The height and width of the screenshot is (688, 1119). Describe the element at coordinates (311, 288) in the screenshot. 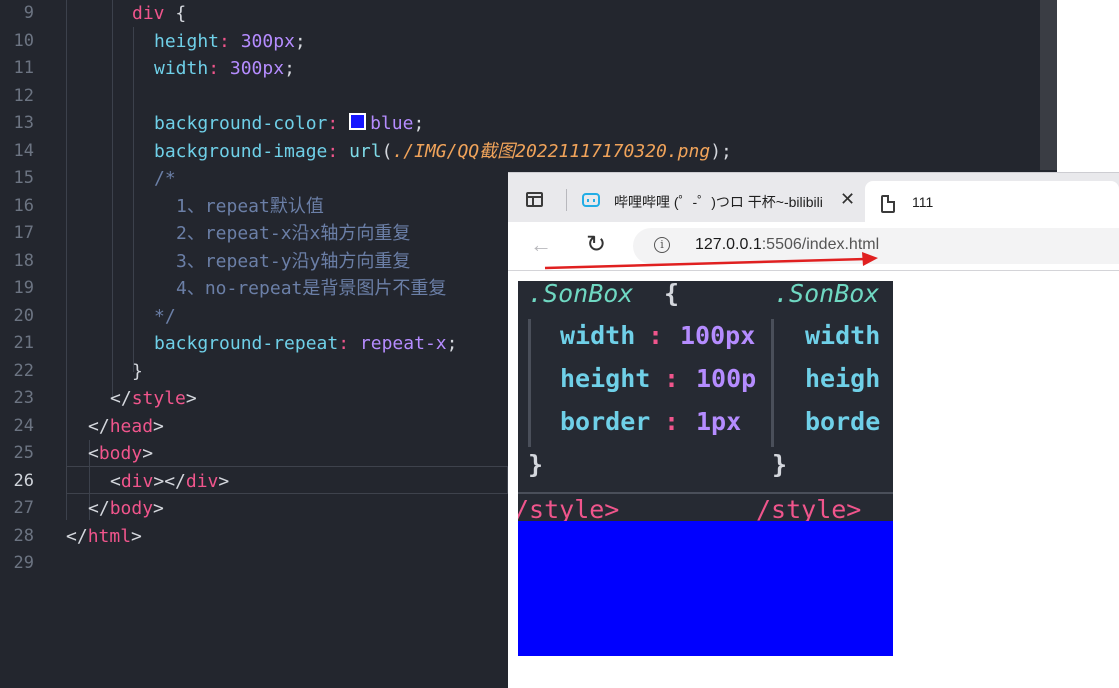

I see `code-line-19: 4、no-repeat是背景图片不重复` at that location.